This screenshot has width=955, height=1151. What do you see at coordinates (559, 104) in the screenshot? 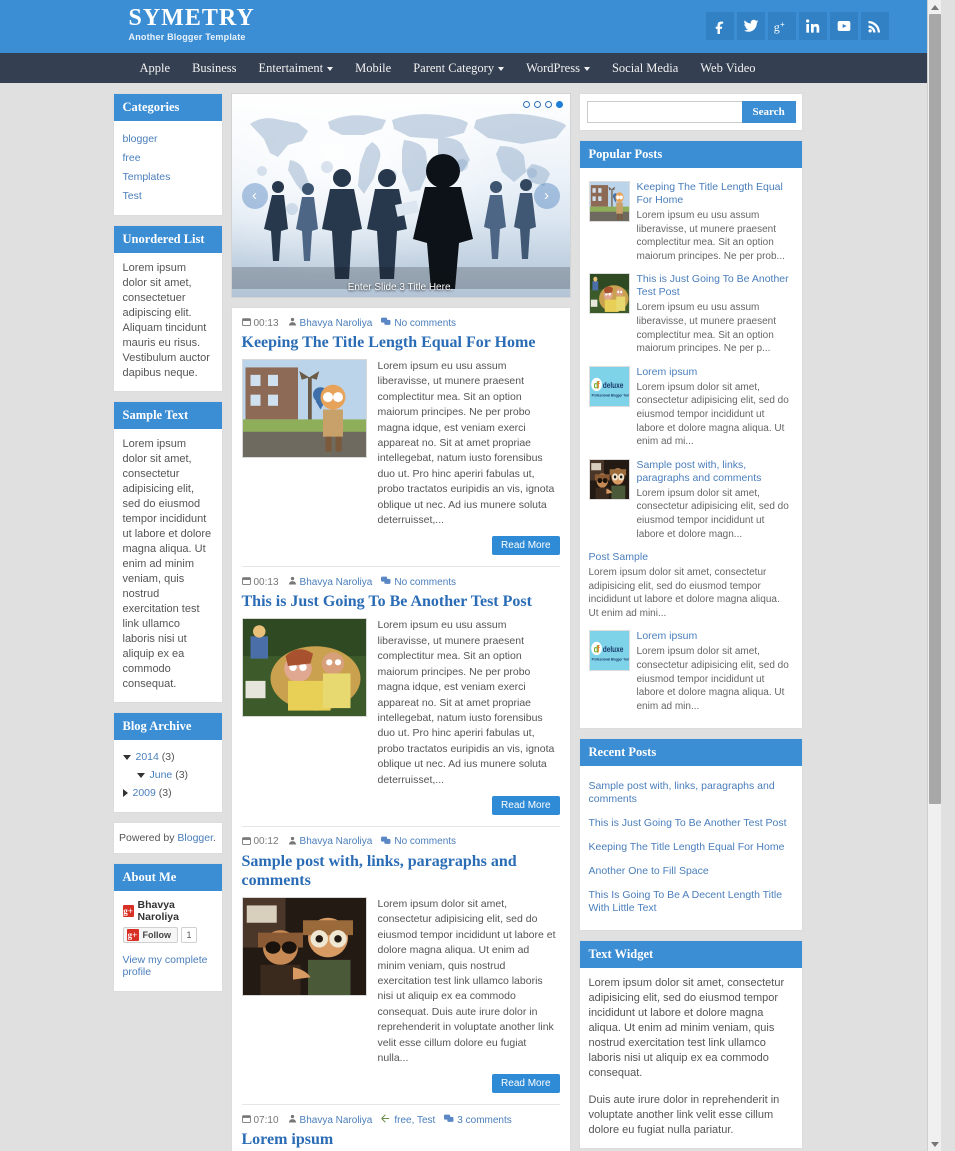
I see `slider-dot-active` at bounding box center [559, 104].